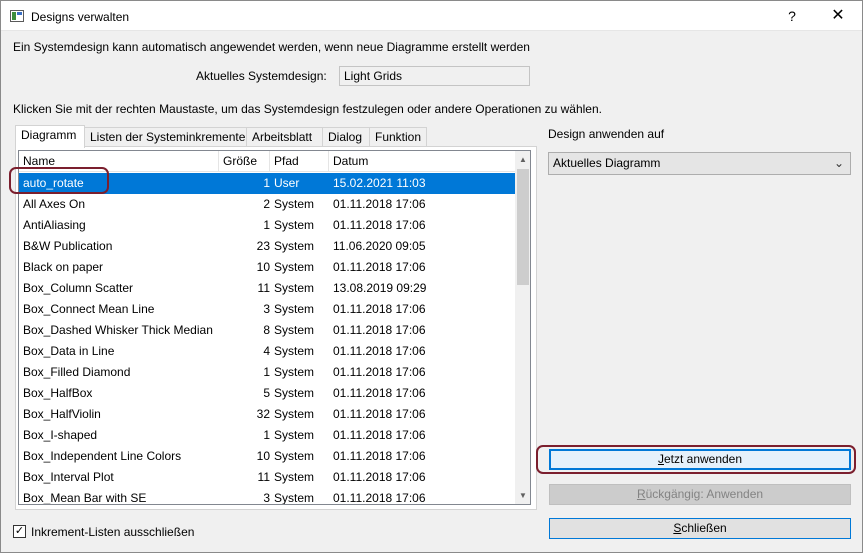 This screenshot has height=553, width=863. What do you see at coordinates (54, 225) in the screenshot?
I see `cell-name: AntiAliasing` at bounding box center [54, 225].